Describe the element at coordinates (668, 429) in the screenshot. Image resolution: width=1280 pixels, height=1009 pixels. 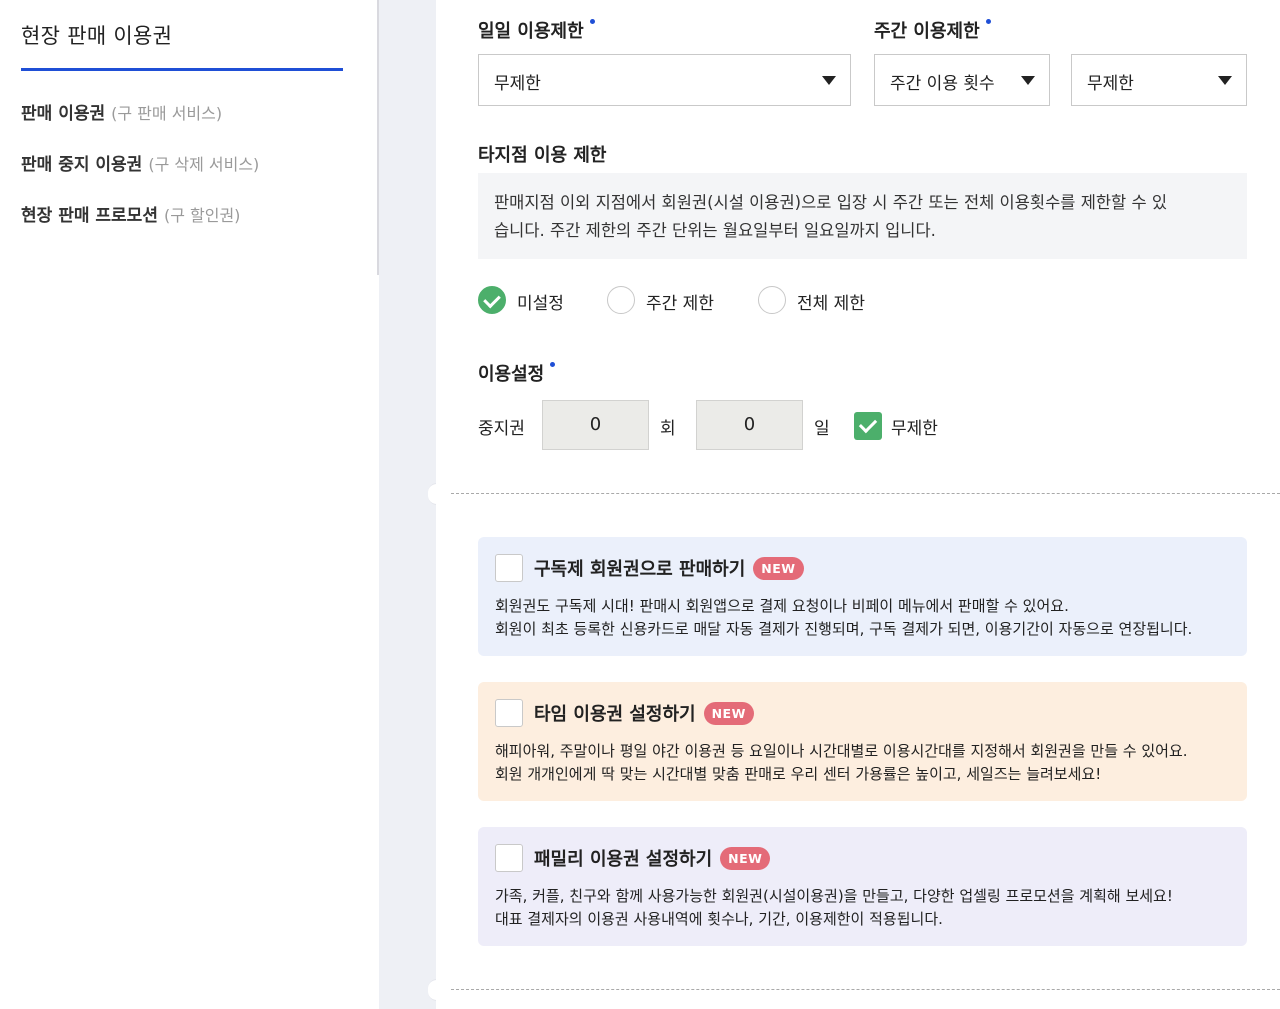
I see `times-unit-label: 회` at that location.